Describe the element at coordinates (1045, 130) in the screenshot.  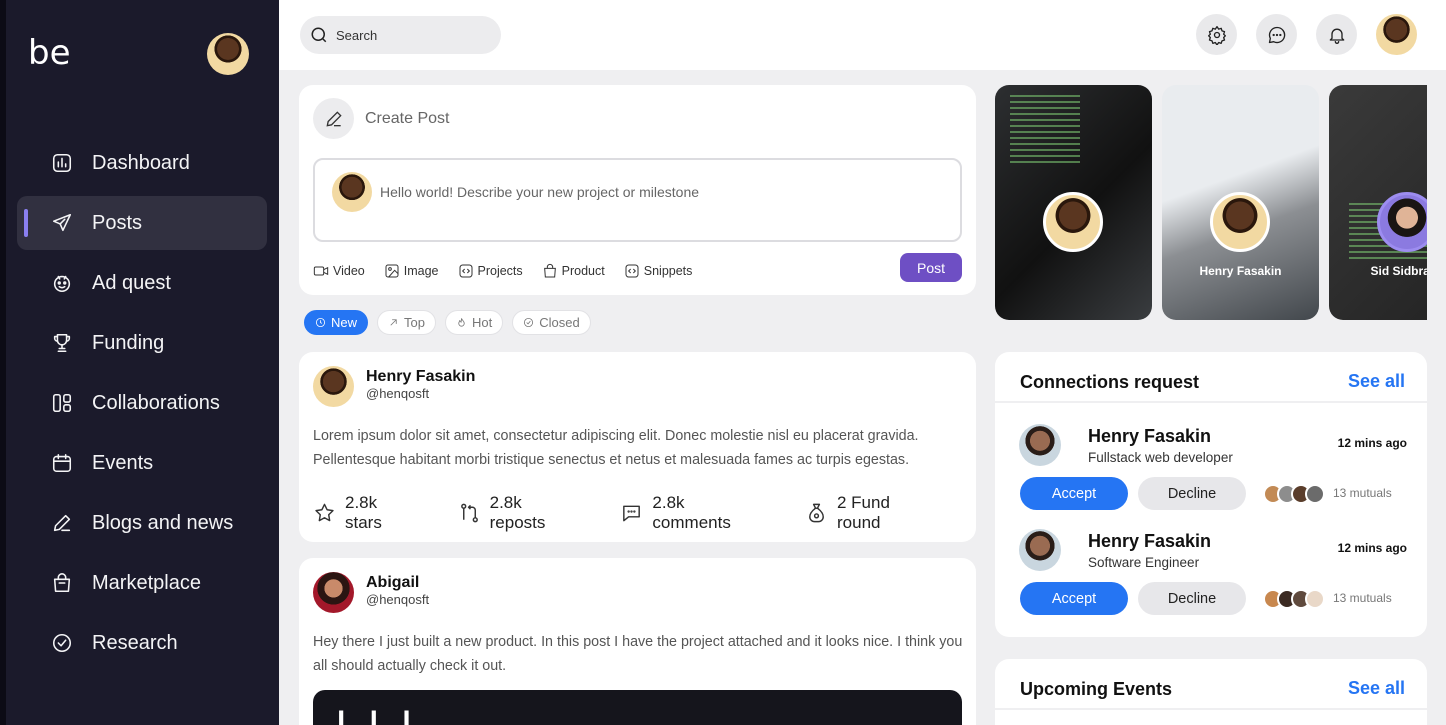
I see `story-background` at that location.